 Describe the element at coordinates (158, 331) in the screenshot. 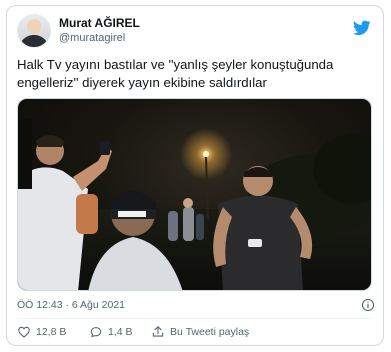

I see `share-icon` at that location.